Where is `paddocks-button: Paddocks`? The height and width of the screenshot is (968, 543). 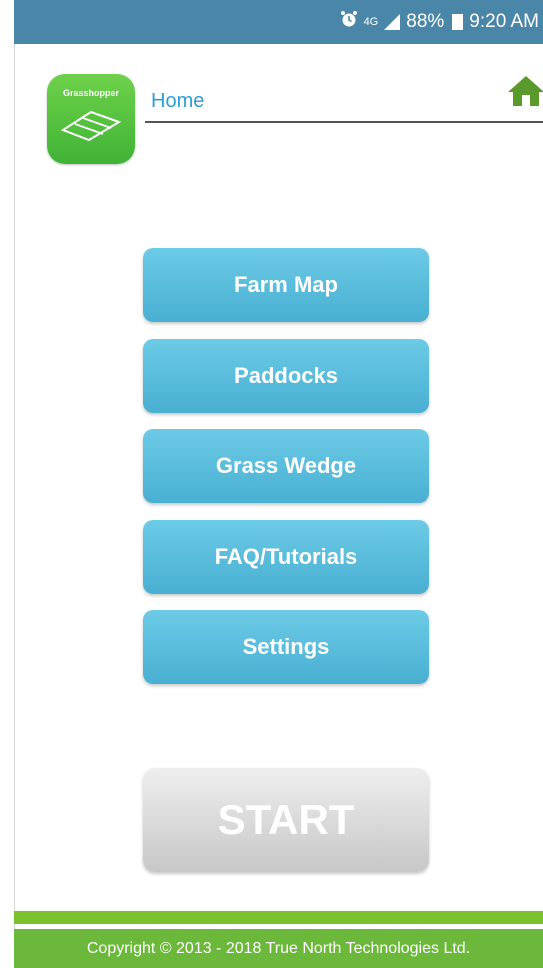 paddocks-button: Paddocks is located at coordinates (286, 376).